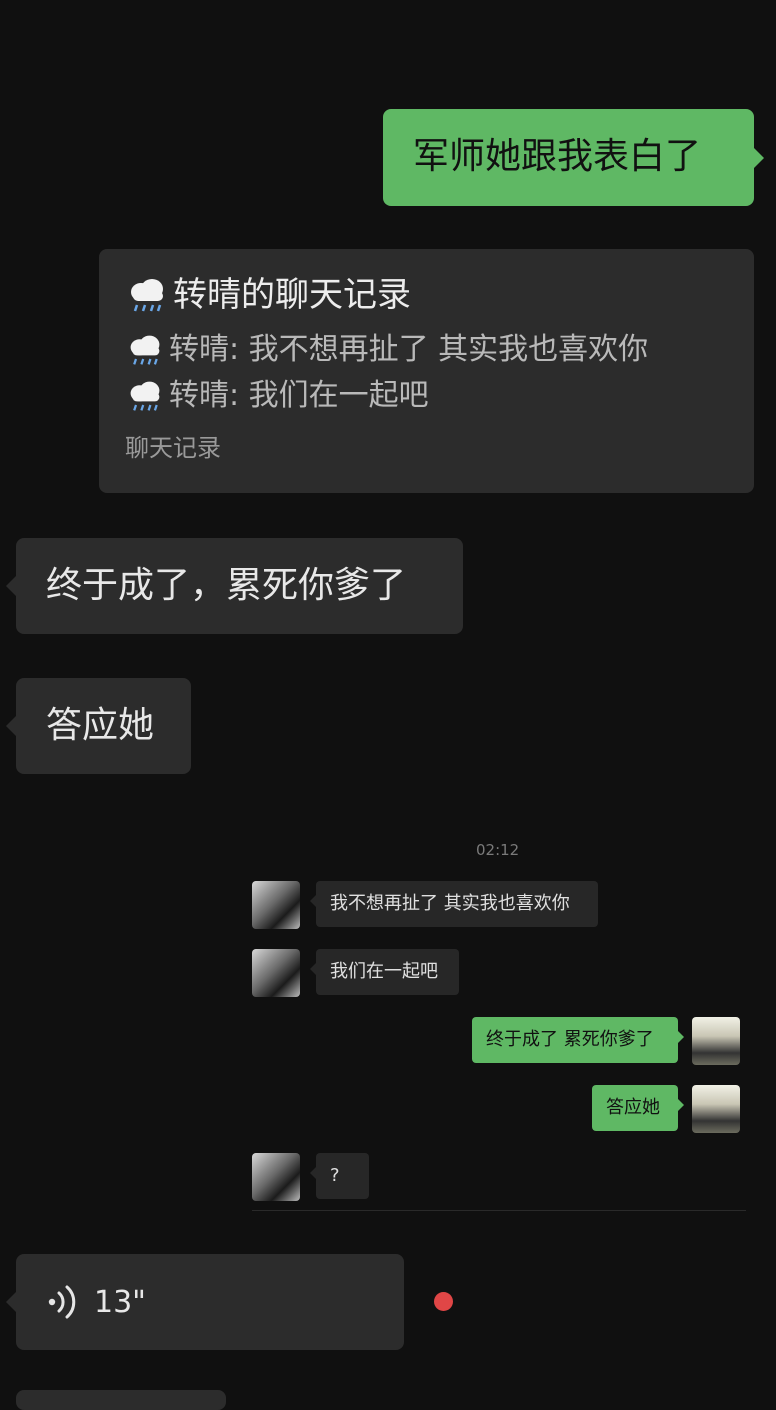 The height and width of the screenshot is (1410, 776). I want to click on voice-duration: 13", so click(120, 1302).